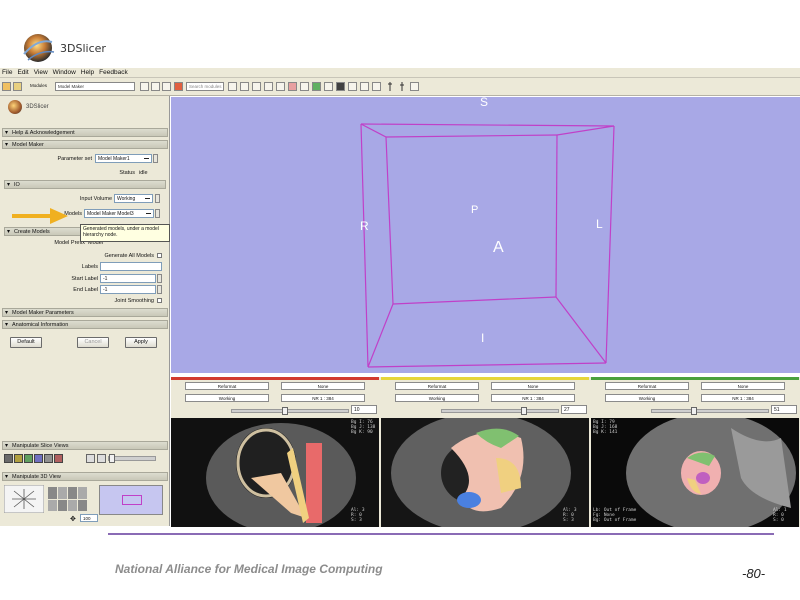 The width and height of the screenshot is (800, 600). What do you see at coordinates (280, 86) in the screenshot?
I see `pan-icon` at bounding box center [280, 86].